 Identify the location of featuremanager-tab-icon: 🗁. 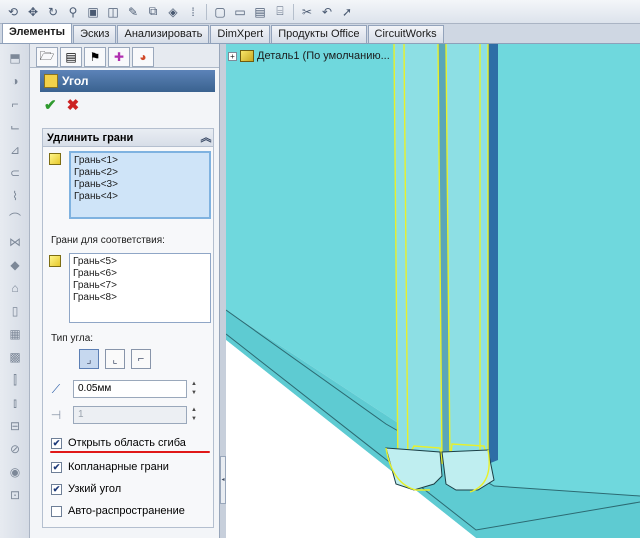
(47, 57).